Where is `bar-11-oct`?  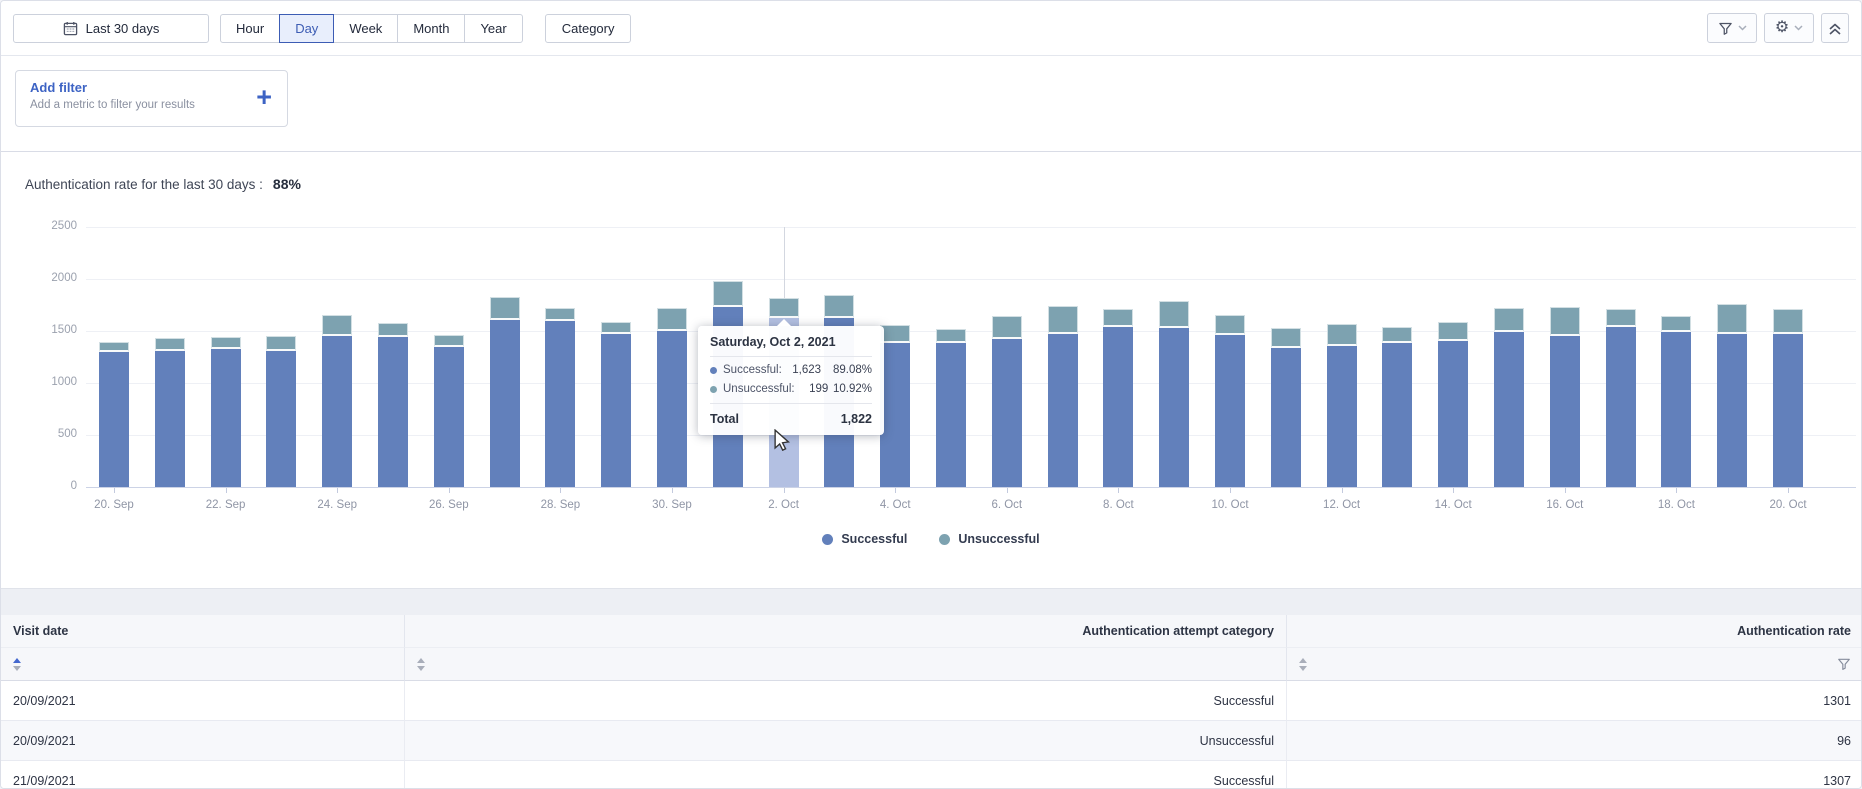 bar-11-oct is located at coordinates (1285, 407).